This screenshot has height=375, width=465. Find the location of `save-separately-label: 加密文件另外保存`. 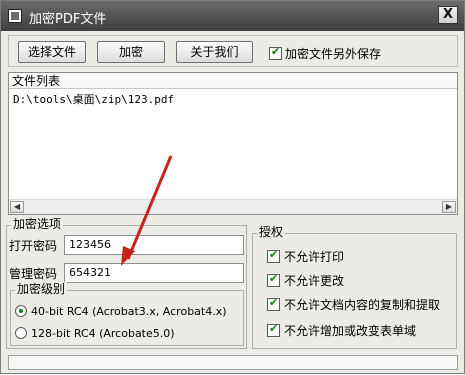

save-separately-label: 加密文件另外保存 is located at coordinates (333, 54).